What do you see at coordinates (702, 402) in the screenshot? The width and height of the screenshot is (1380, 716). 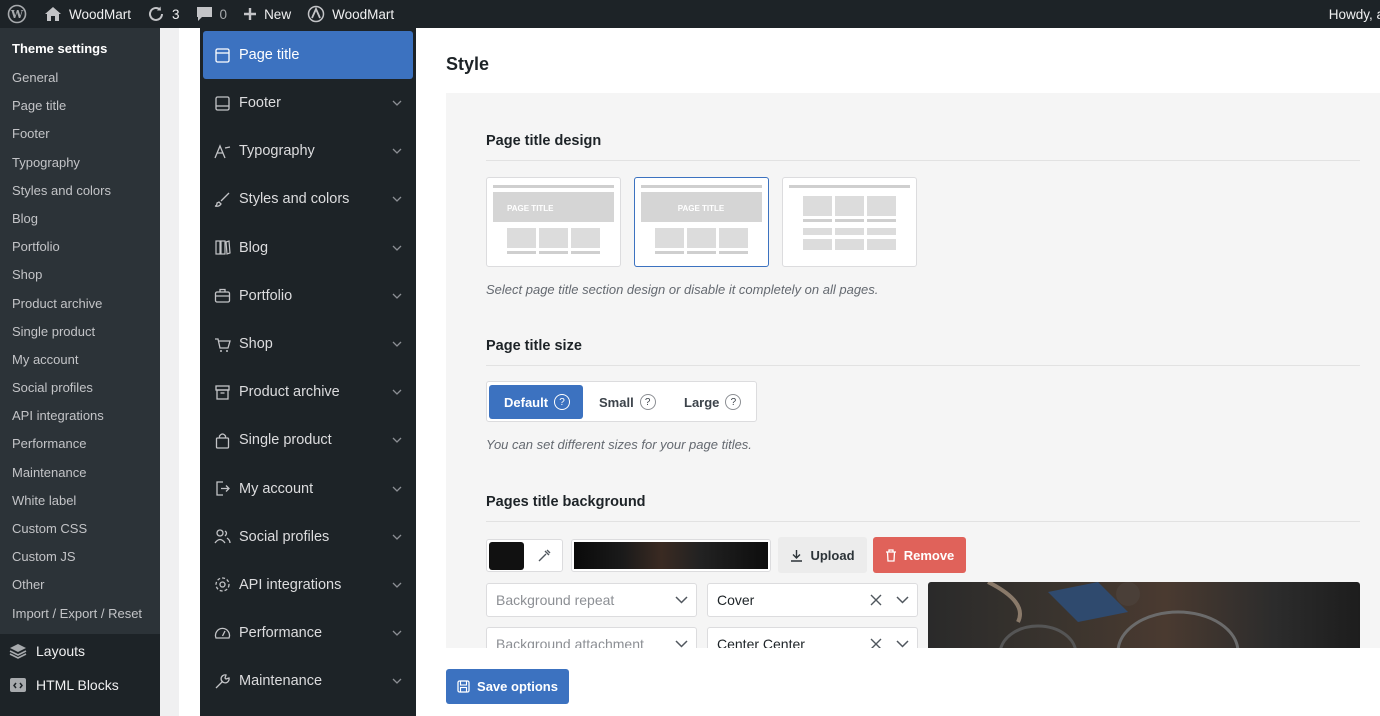 I see `size-large-label: Large` at bounding box center [702, 402].